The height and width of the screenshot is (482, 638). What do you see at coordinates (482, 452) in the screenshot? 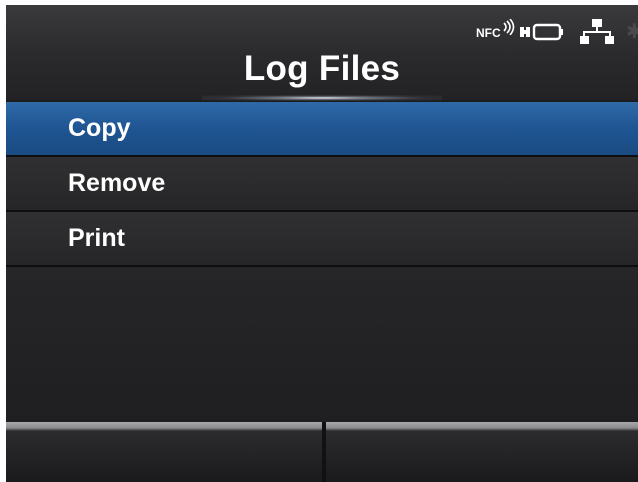
I see `softkey-right` at bounding box center [482, 452].